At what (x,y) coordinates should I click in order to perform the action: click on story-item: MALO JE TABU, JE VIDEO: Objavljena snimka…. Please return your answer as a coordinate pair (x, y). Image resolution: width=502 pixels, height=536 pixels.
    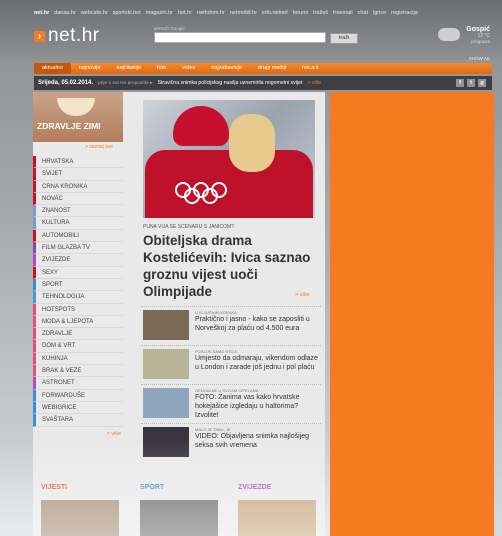
    Looking at the image, I should click on (231, 442).